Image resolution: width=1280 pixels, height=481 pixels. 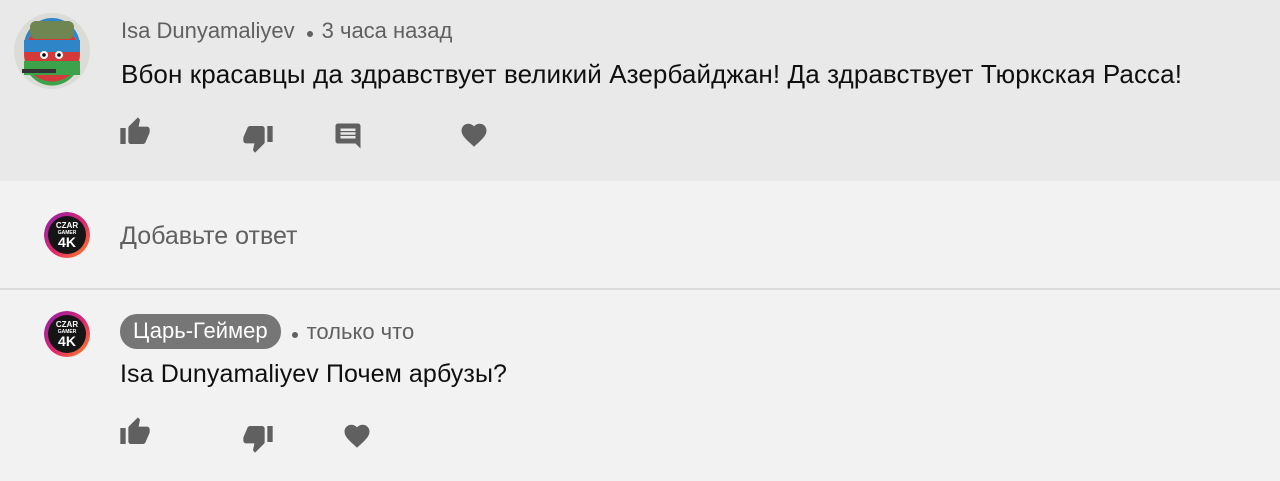 I want to click on reply-icon, so click(x=348, y=136).